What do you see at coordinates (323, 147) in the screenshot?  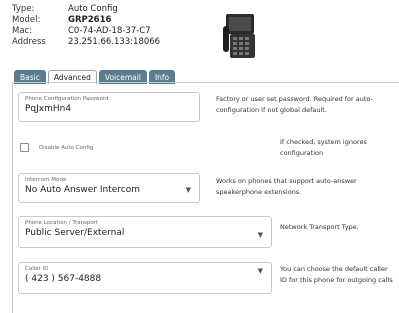 I see `disable-auto-config-help: If checked, system ignores configuration` at bounding box center [323, 147].